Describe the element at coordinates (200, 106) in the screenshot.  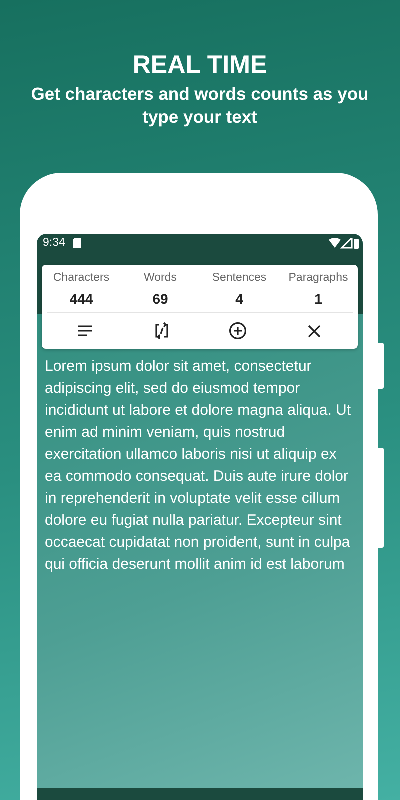
I see `subheadline: Get characters and words counts as you type your text` at that location.